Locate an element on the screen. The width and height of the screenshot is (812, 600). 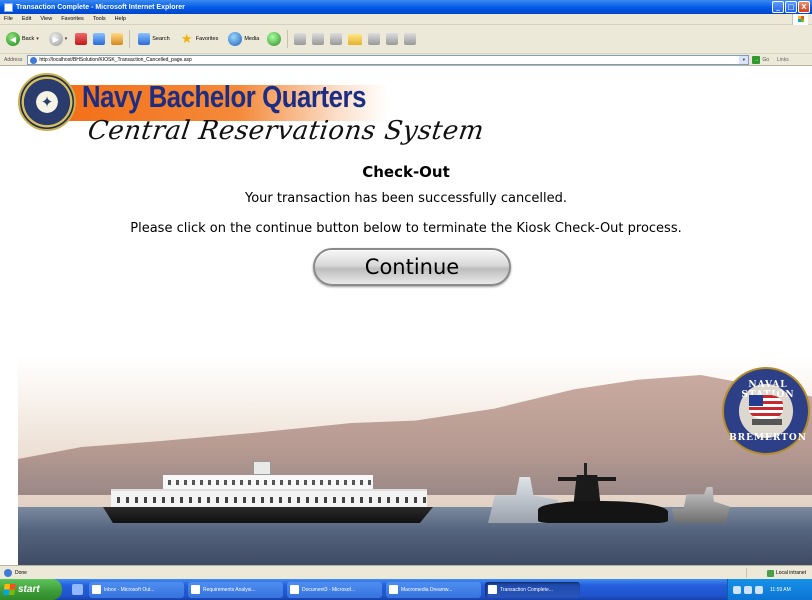
quick-launch is located at coordinates (77, 589).